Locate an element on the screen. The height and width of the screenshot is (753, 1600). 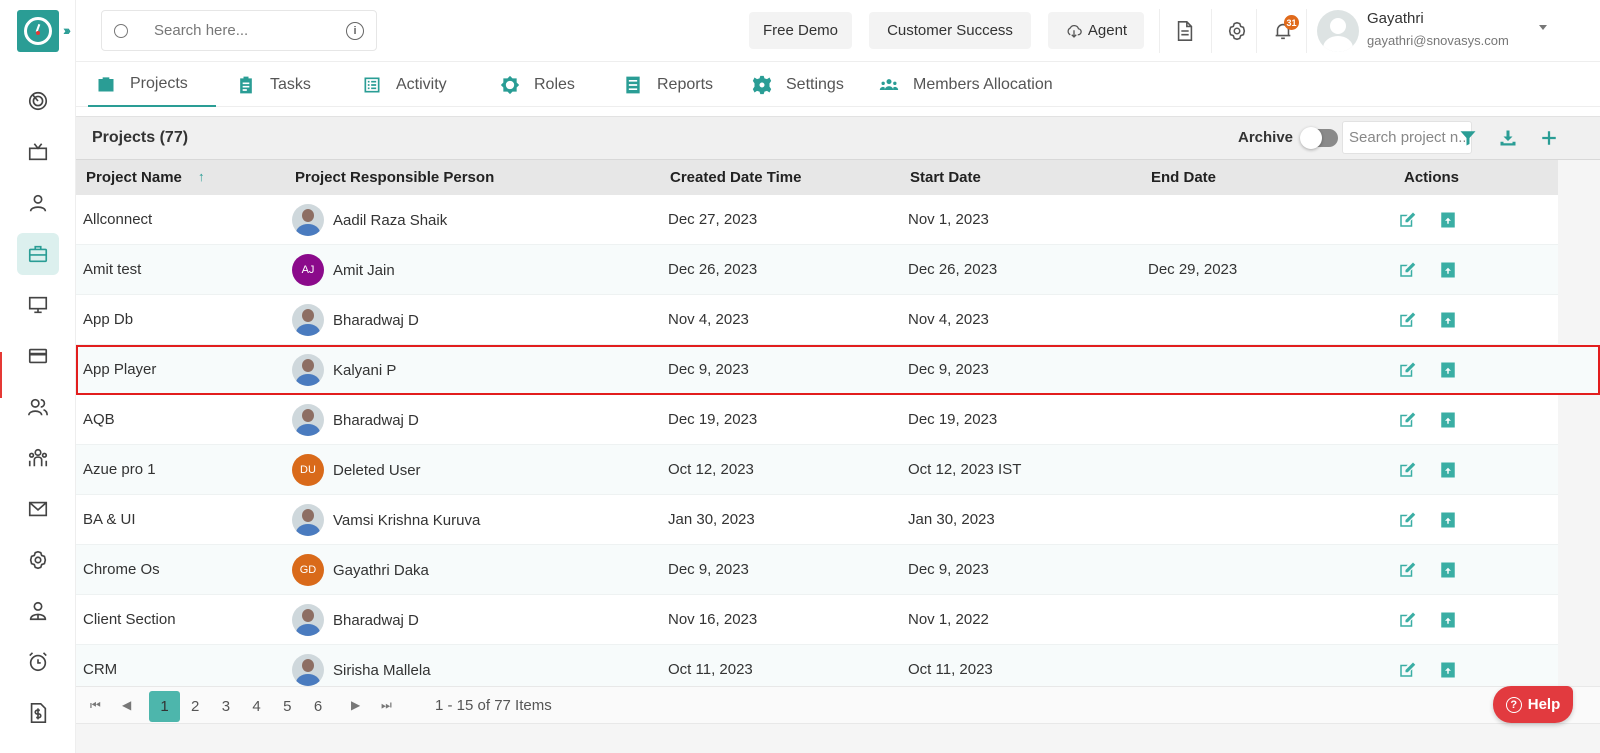
info-icon: i is located at coordinates (355, 30).